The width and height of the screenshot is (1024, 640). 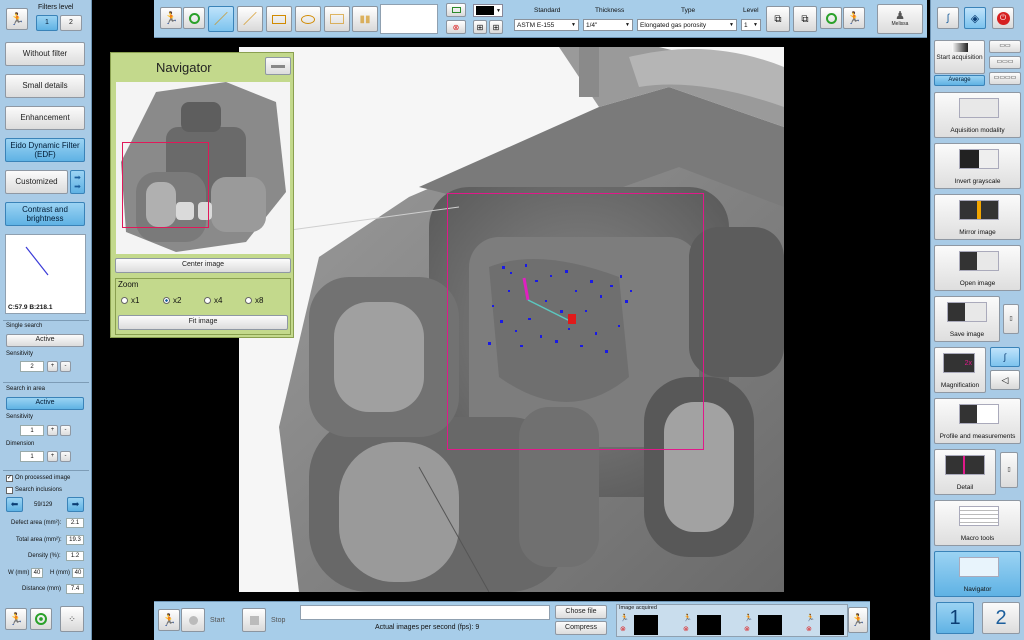 I want to click on navigator-viewport-rect, so click(x=165, y=185).